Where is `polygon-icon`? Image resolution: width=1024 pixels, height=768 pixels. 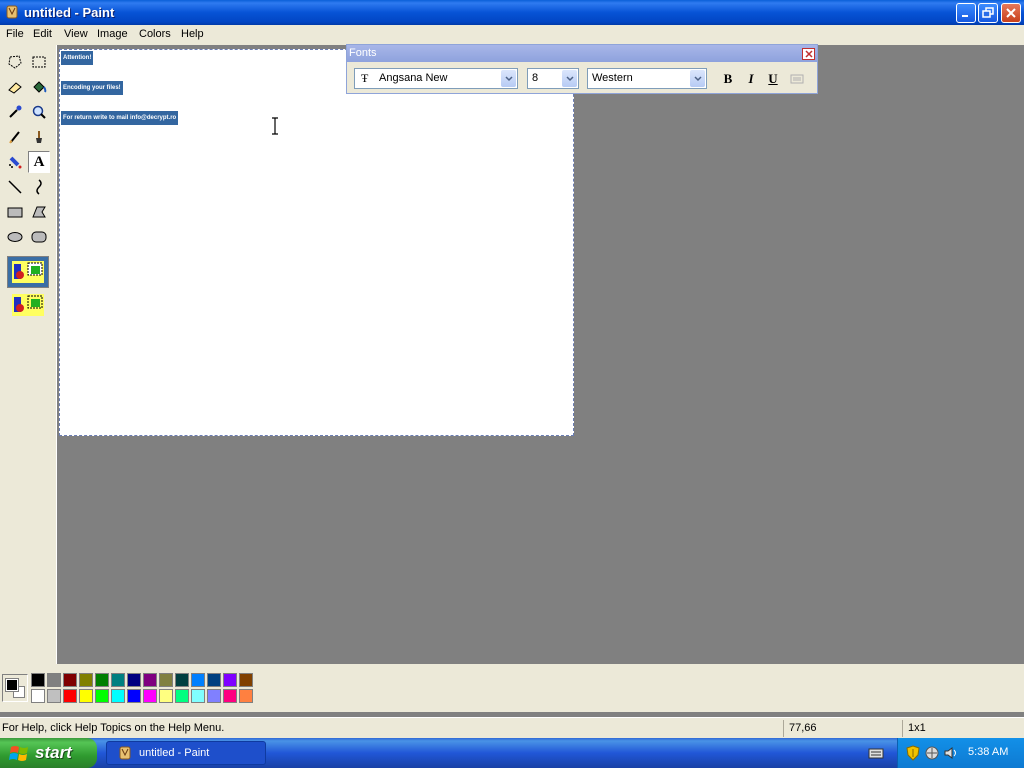
polygon-icon is located at coordinates (39, 212).